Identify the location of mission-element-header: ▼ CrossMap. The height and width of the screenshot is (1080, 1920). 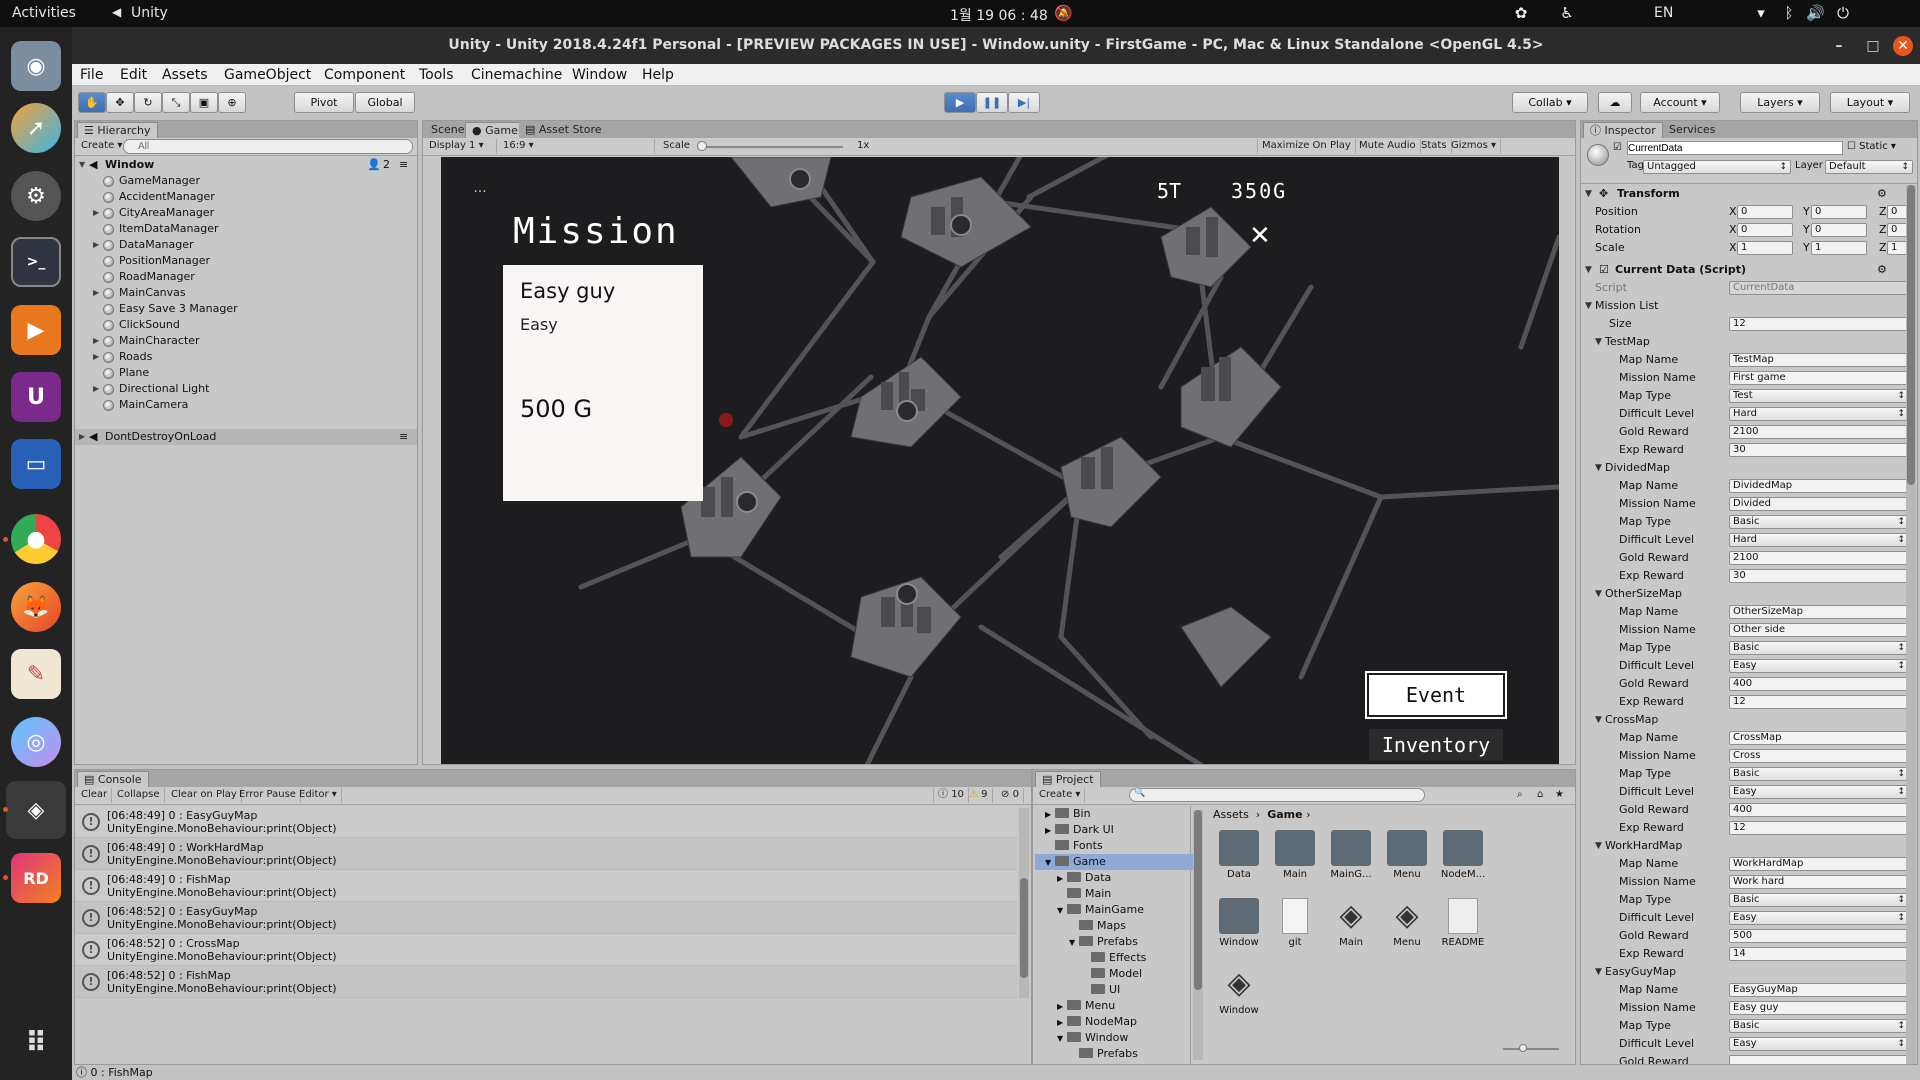
(1742, 720).